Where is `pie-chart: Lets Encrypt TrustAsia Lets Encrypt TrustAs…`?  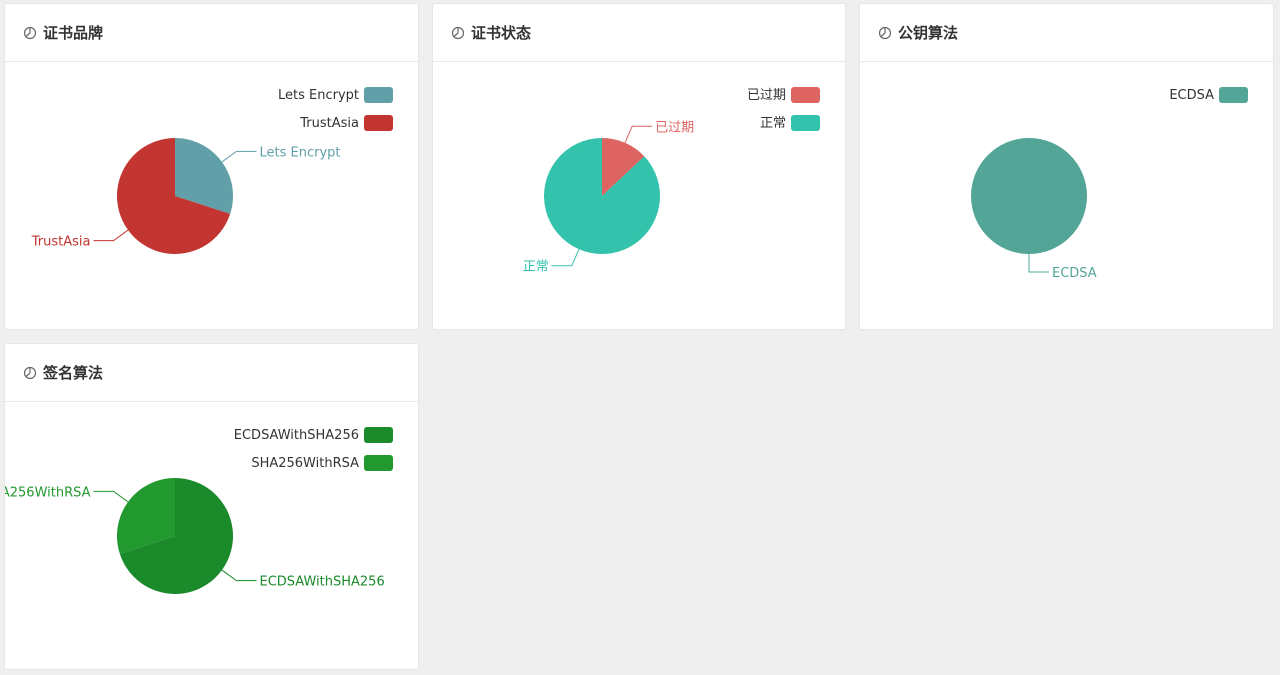 pie-chart: Lets Encrypt TrustAsia Lets Encrypt TrustAs… is located at coordinates (212, 170).